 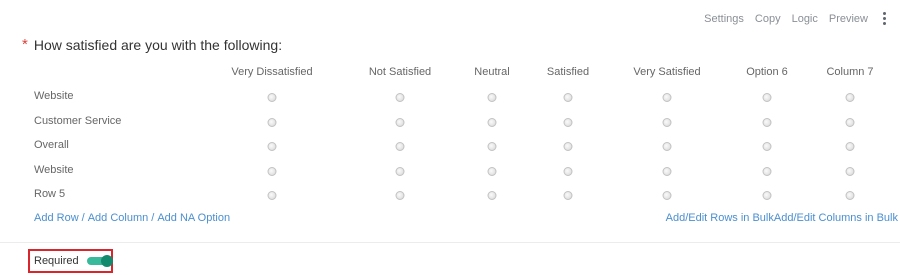 What do you see at coordinates (99, 261) in the screenshot?
I see `required-toggle` at bounding box center [99, 261].